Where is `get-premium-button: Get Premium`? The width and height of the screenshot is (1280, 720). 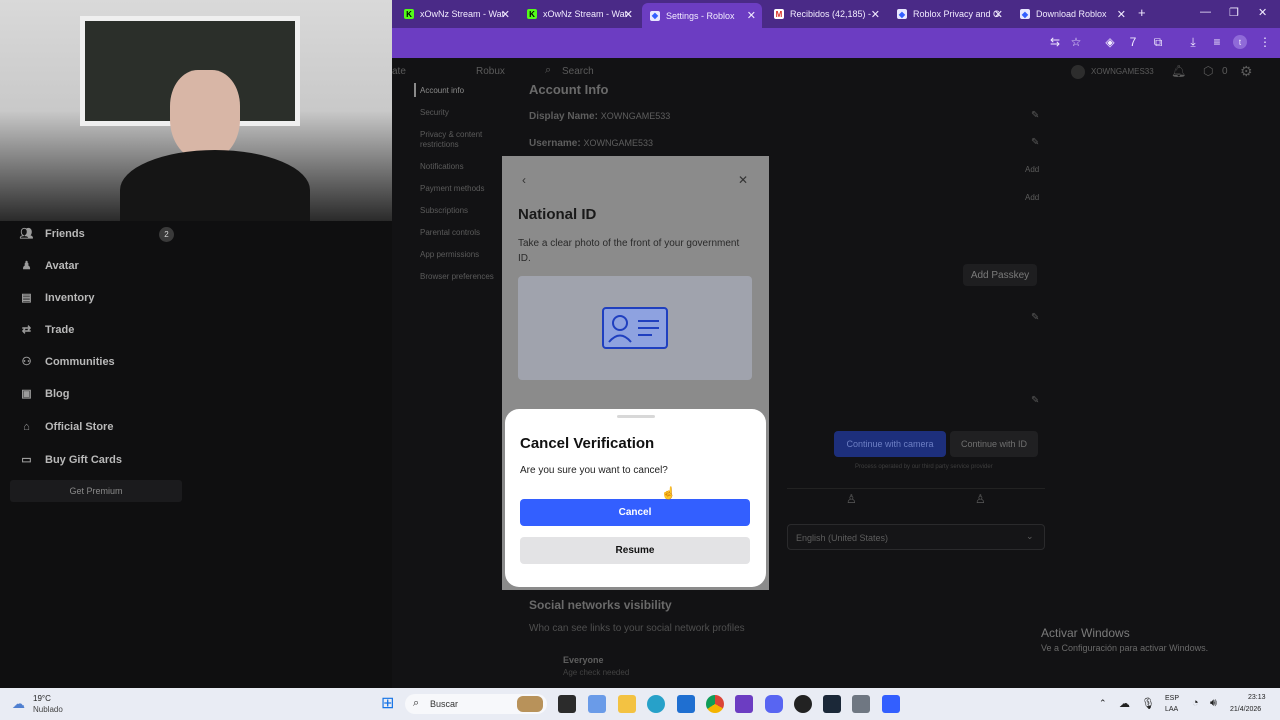
get-premium-button: Get Premium is located at coordinates (96, 491).